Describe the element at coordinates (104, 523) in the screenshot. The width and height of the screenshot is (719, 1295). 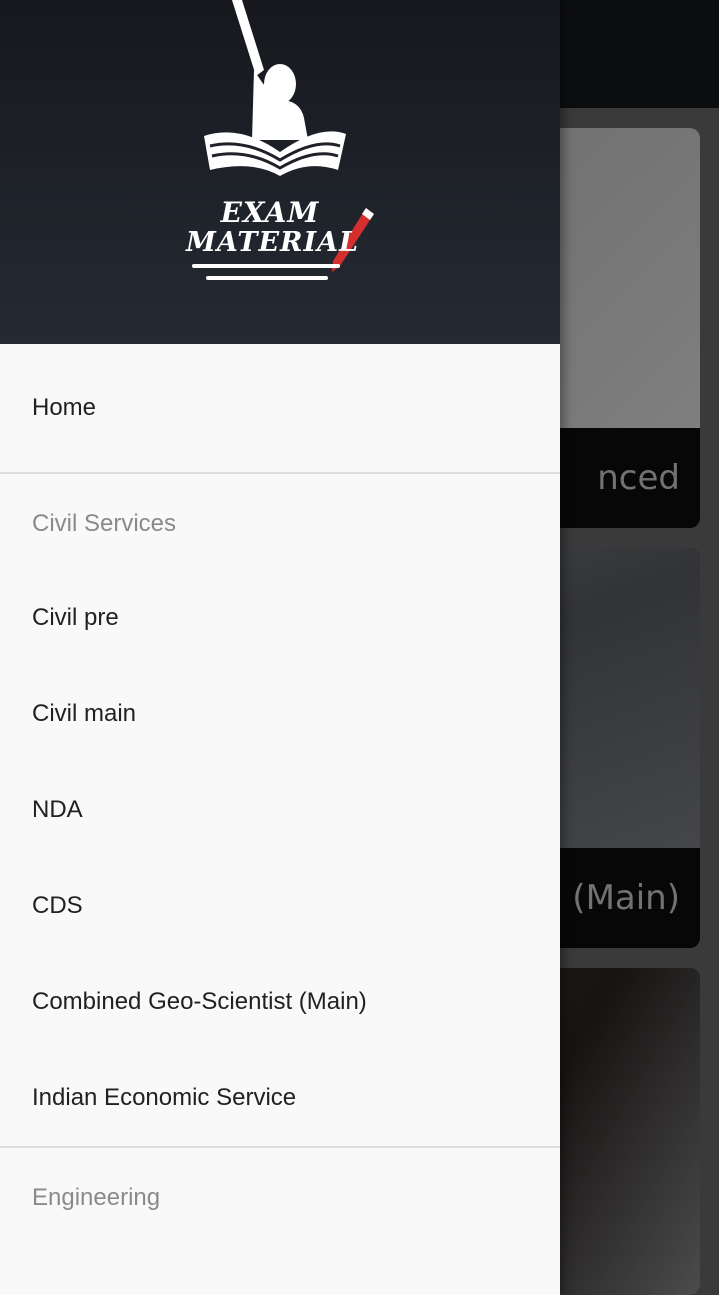
I see `section-header-civil-services: Civil Services` at that location.